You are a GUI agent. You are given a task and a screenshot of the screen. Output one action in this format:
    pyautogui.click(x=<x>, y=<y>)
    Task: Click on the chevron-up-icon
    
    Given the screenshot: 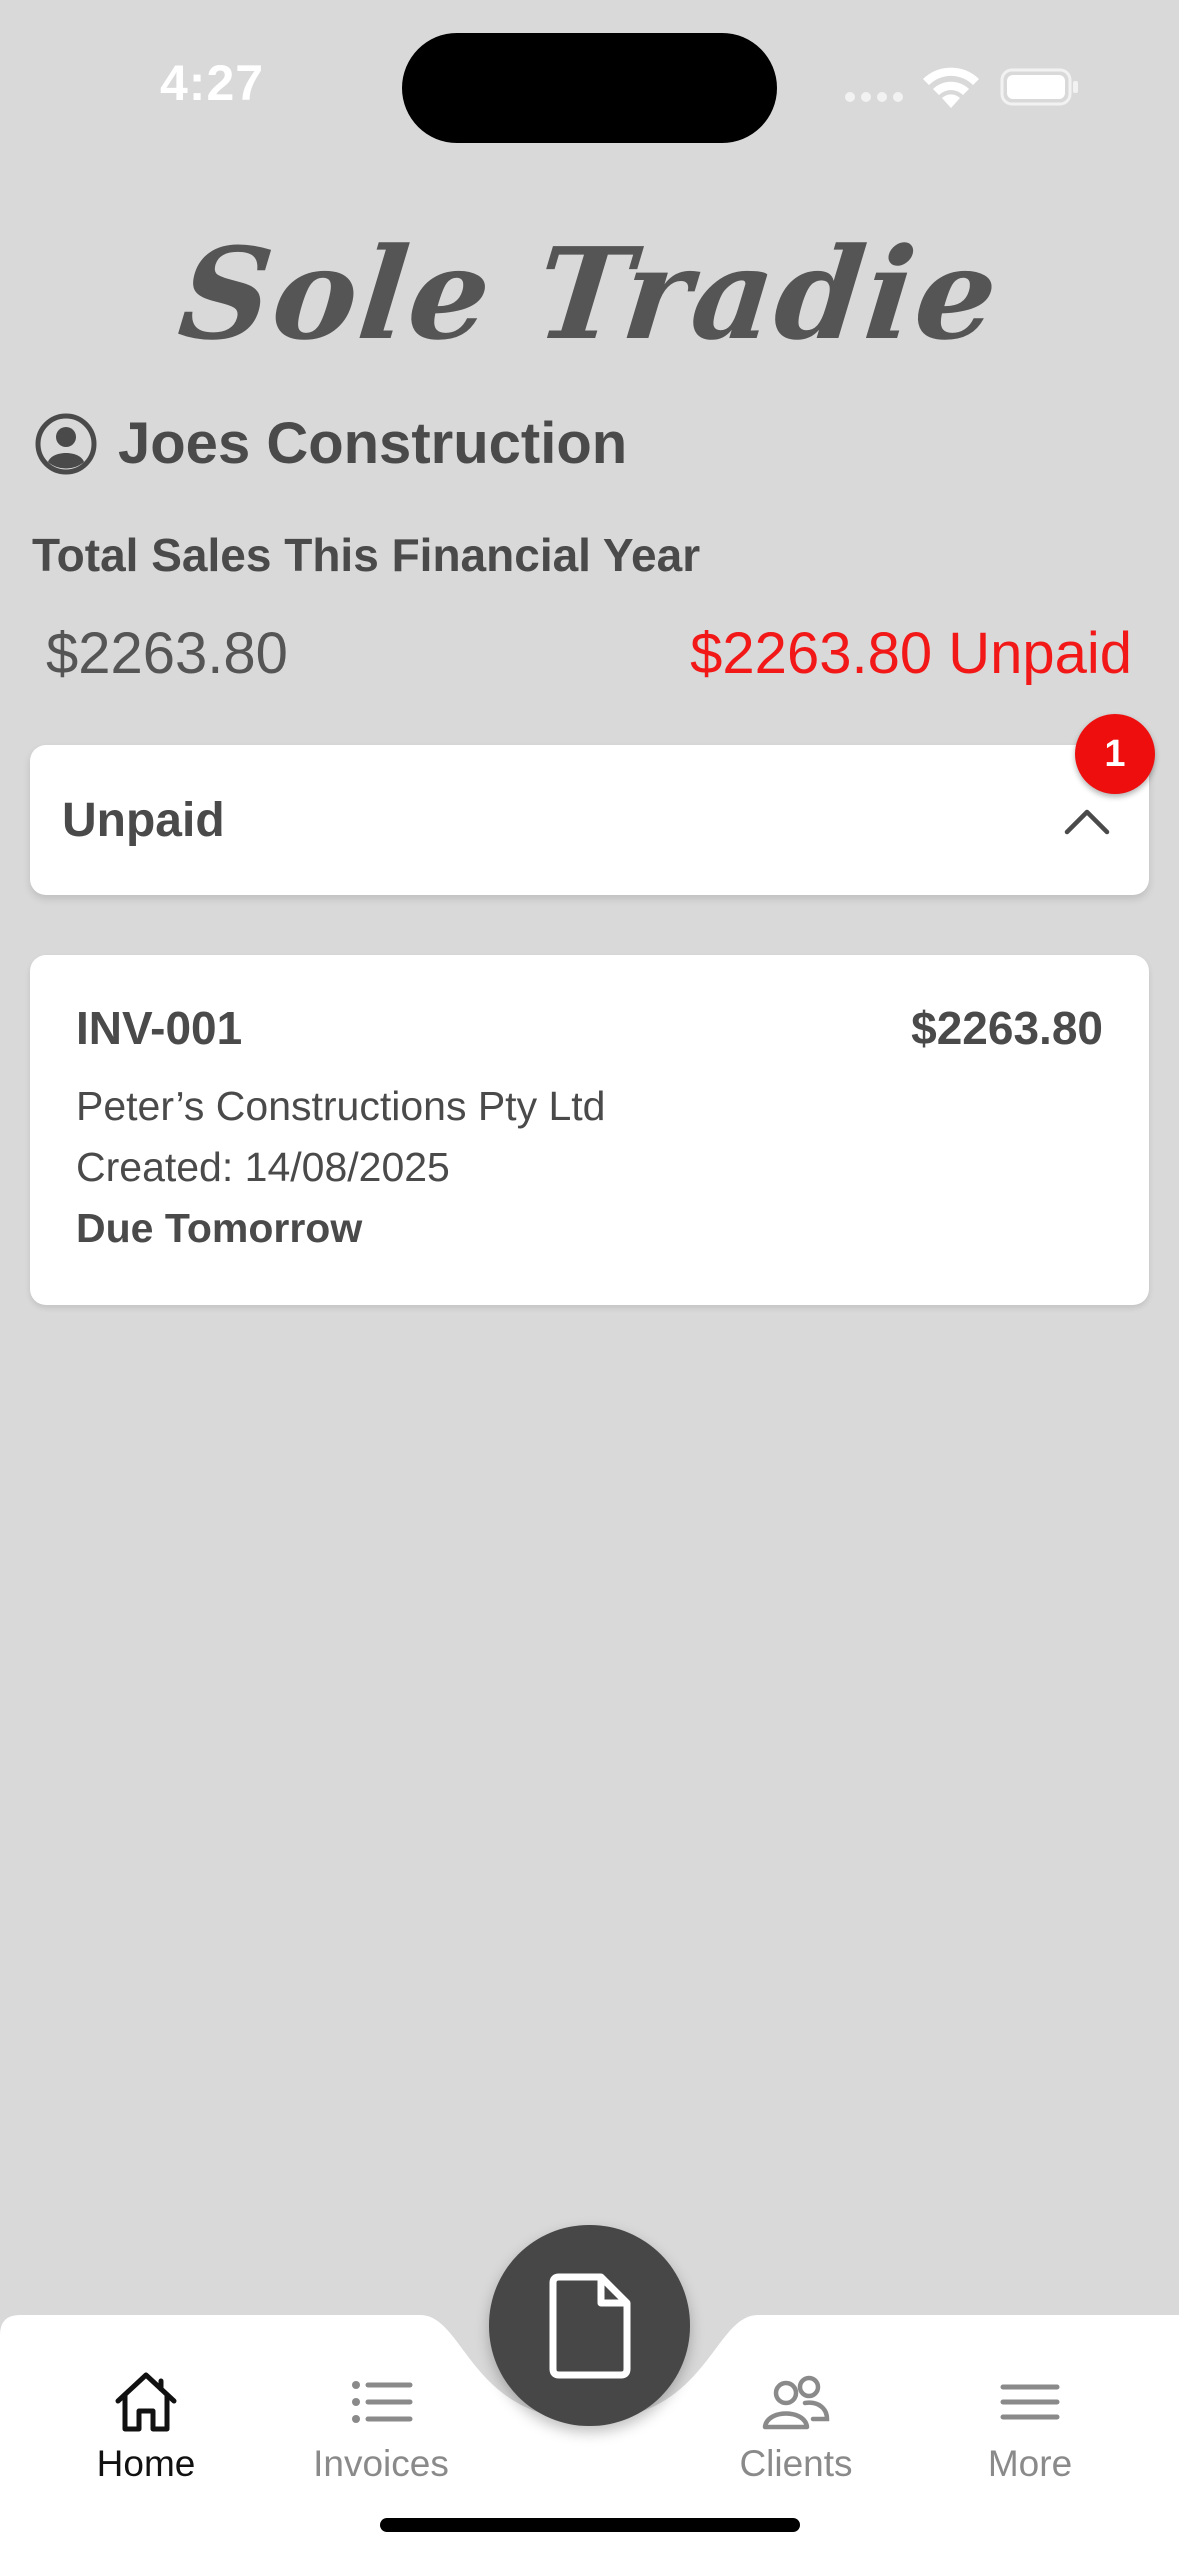 What is the action you would take?
    pyautogui.click(x=1087, y=822)
    